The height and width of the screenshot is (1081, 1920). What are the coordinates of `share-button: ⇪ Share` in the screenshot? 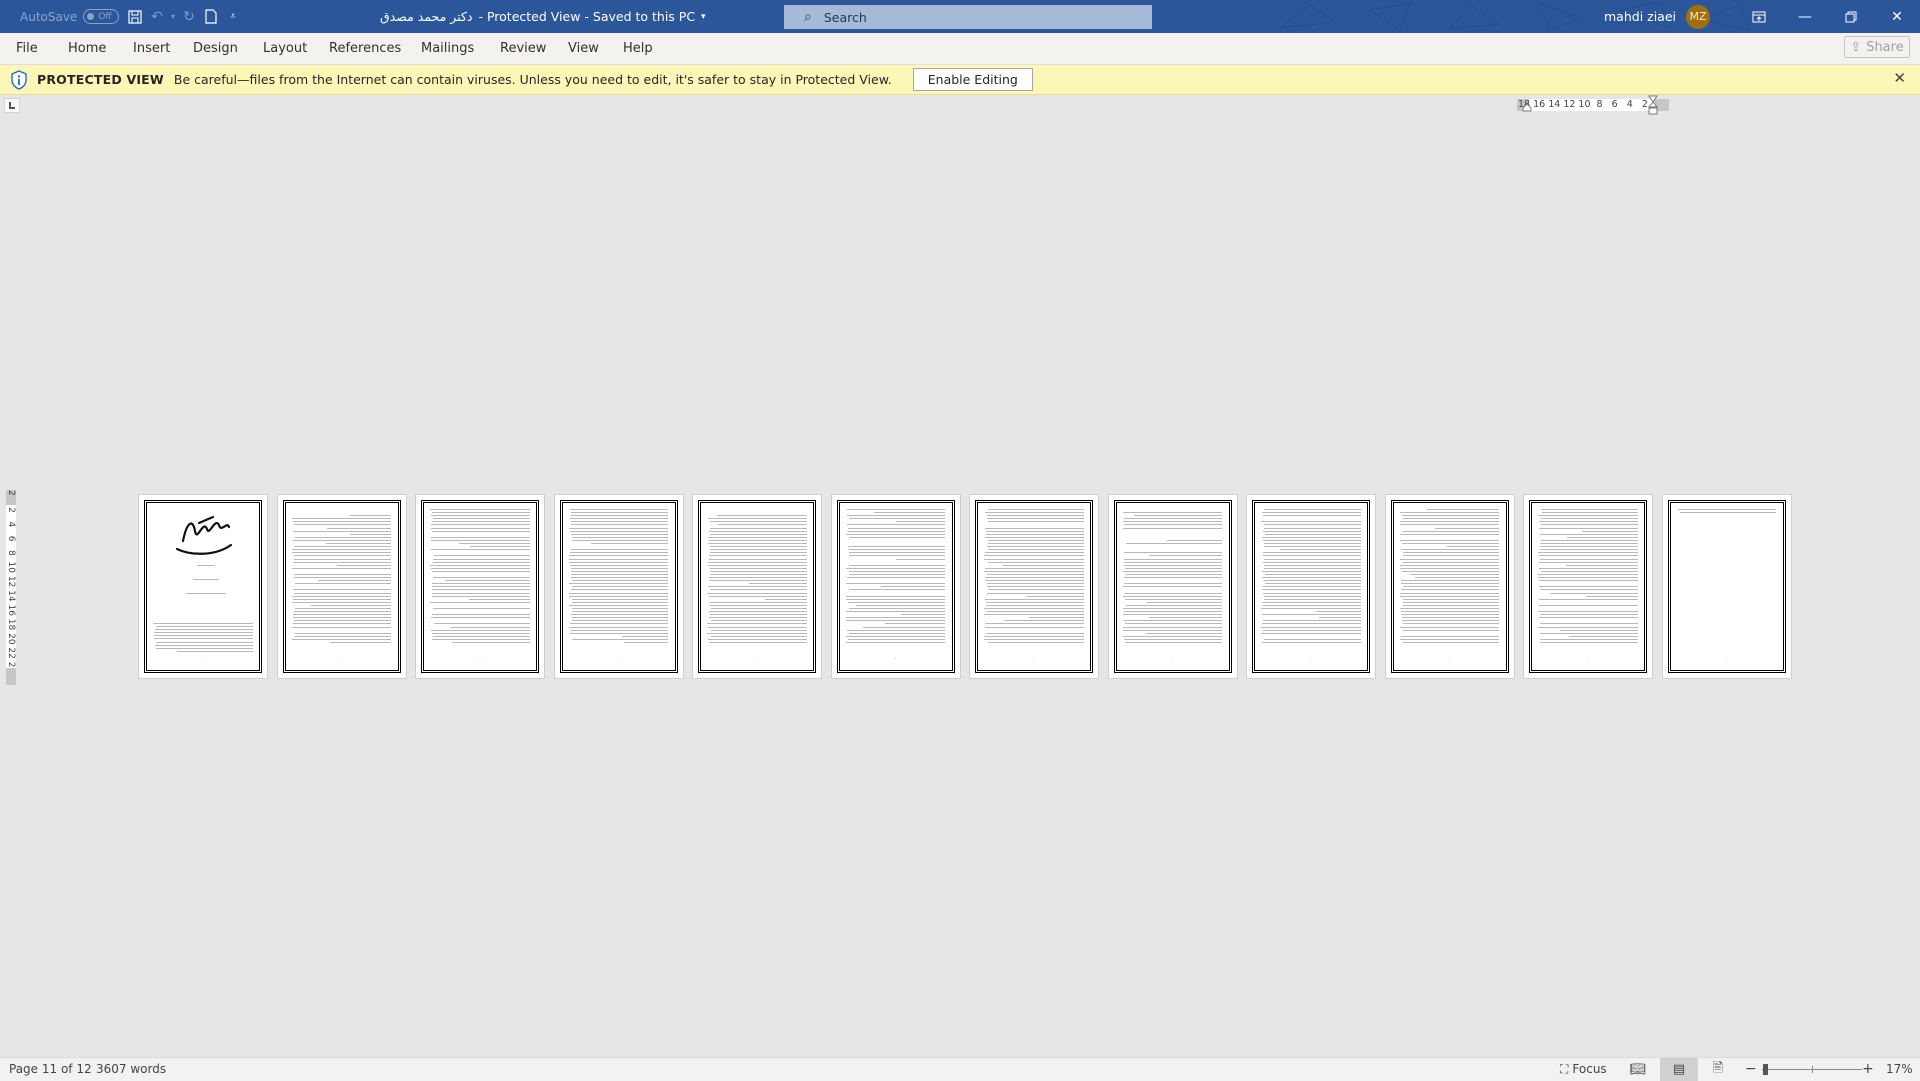 It's located at (1877, 47).